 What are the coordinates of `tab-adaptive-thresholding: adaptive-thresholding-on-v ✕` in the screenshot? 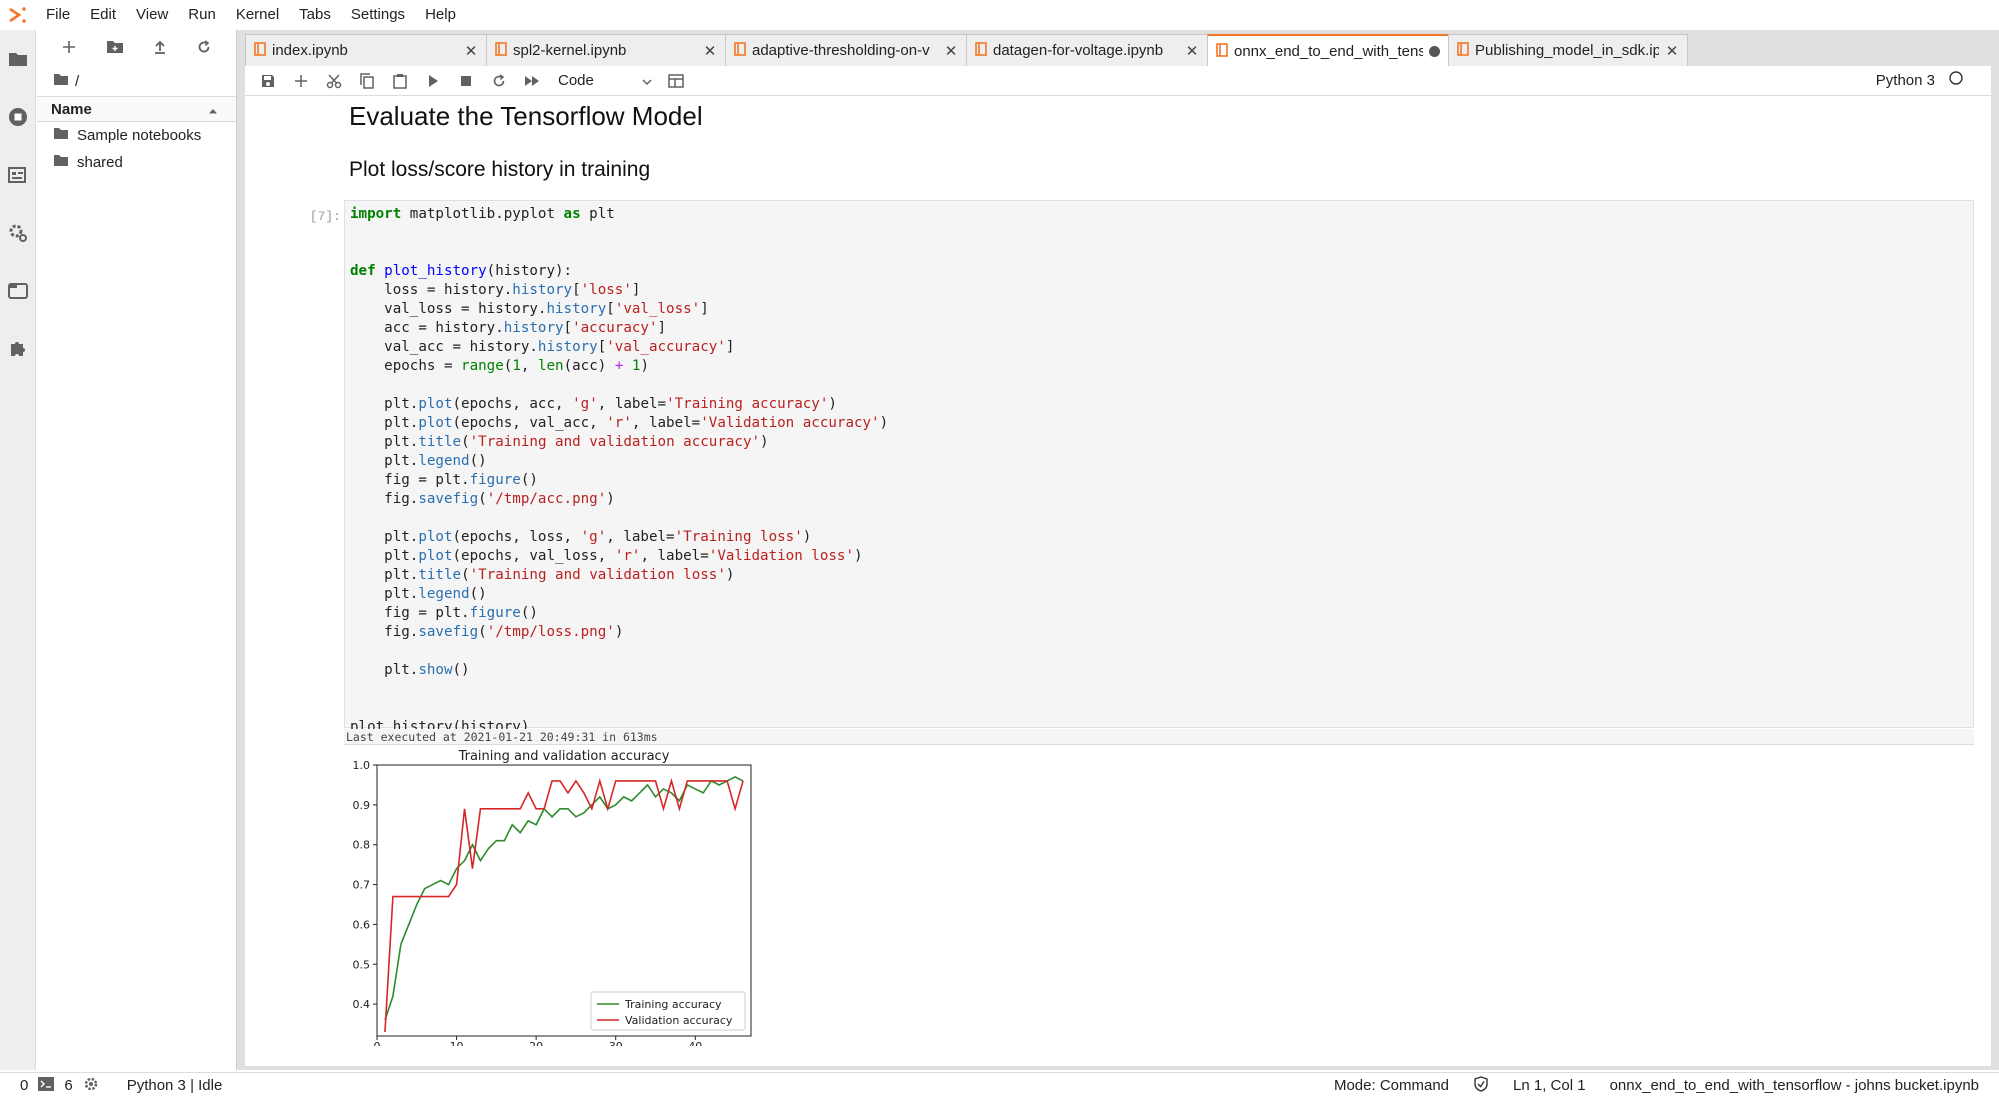 It's located at (846, 50).